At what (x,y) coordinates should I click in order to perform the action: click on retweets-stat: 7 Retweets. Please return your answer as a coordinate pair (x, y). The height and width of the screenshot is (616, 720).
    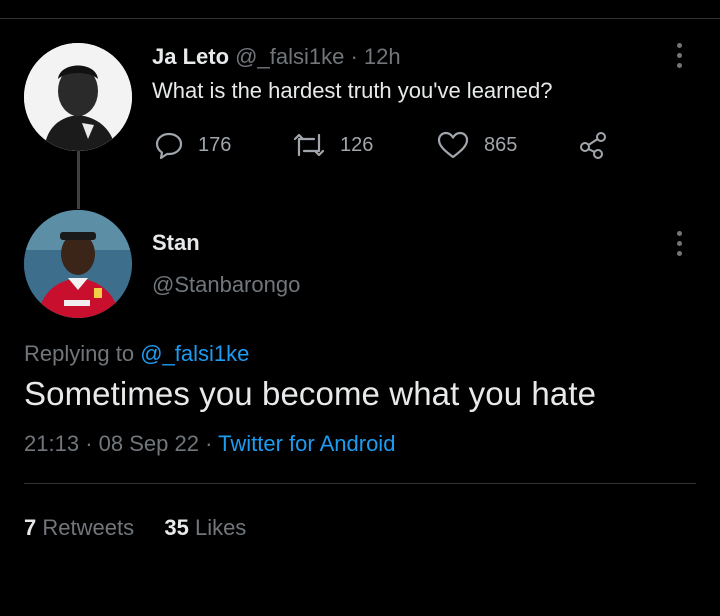
    Looking at the image, I should click on (82, 527).